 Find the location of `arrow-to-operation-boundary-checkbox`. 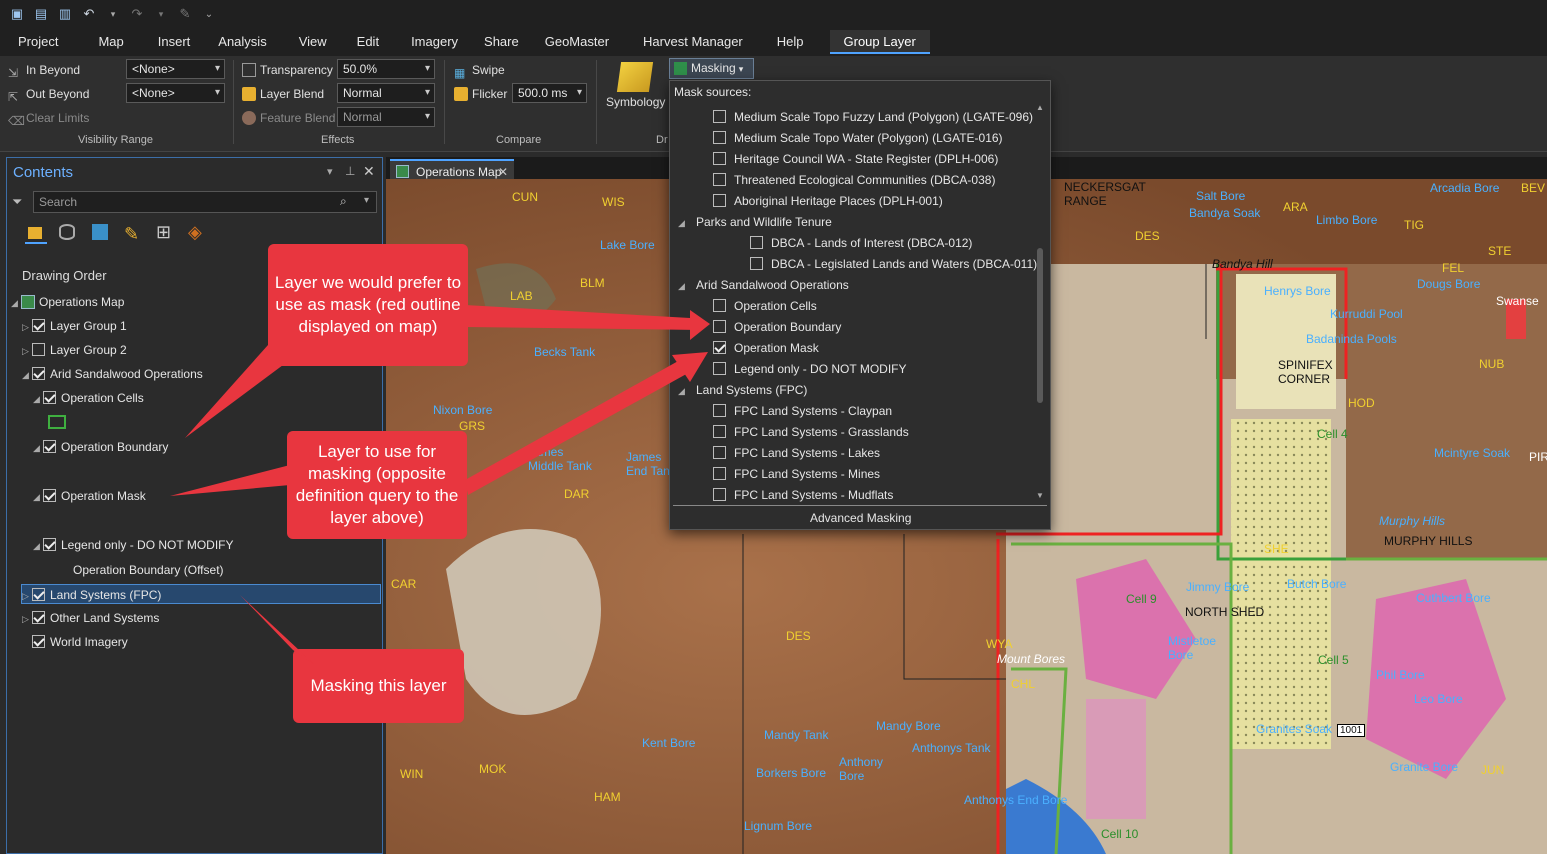

arrow-to-operation-boundary-checkbox is located at coordinates (582, 317).